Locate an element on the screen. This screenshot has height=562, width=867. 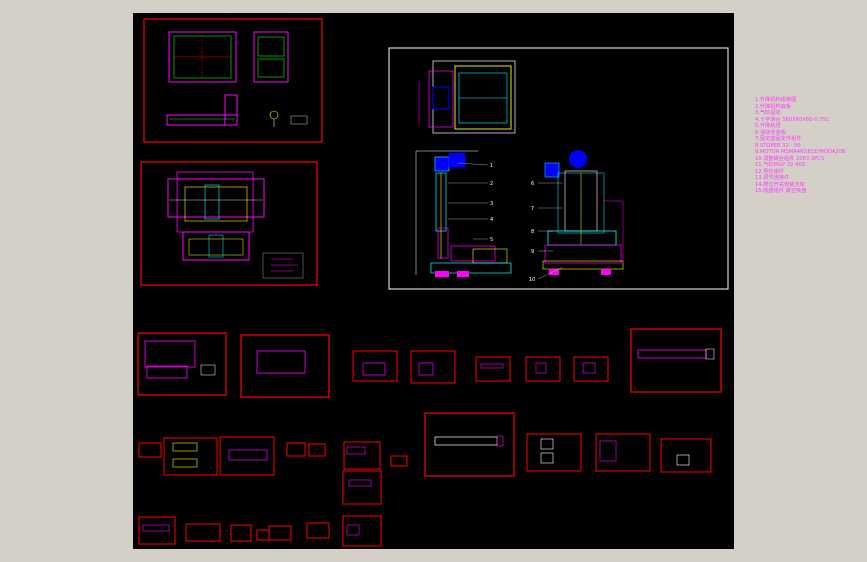
callout-9: 9 is located at coordinates (532, 252).